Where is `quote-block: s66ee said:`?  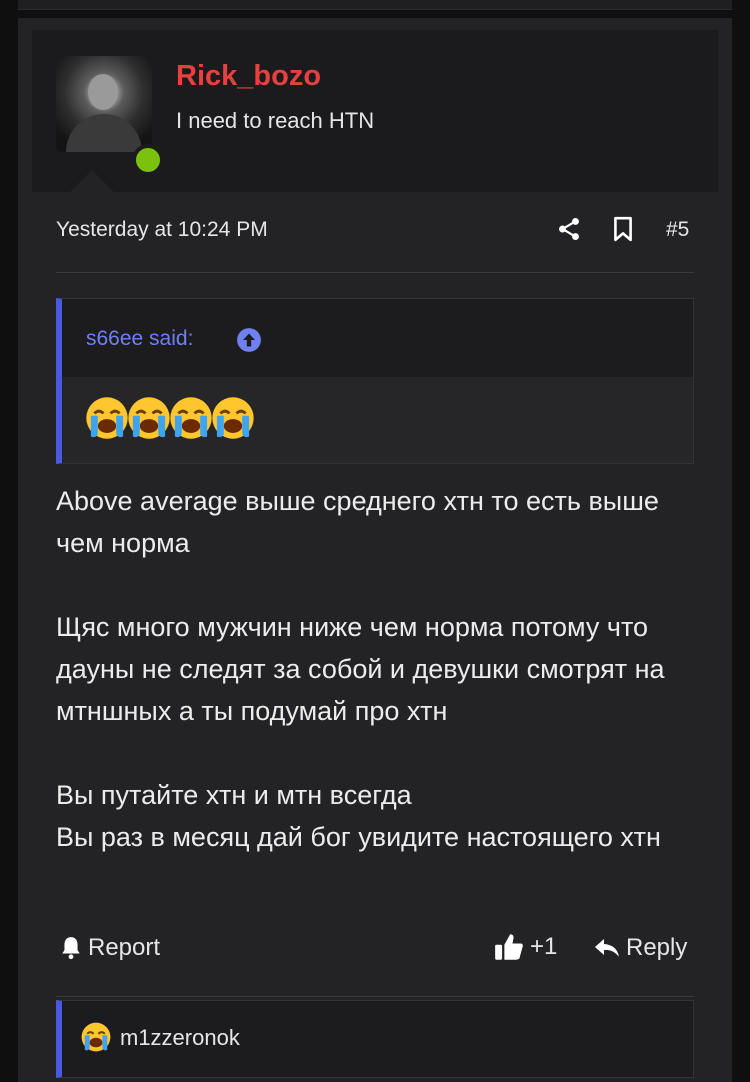
quote-block: s66ee said: is located at coordinates (375, 381).